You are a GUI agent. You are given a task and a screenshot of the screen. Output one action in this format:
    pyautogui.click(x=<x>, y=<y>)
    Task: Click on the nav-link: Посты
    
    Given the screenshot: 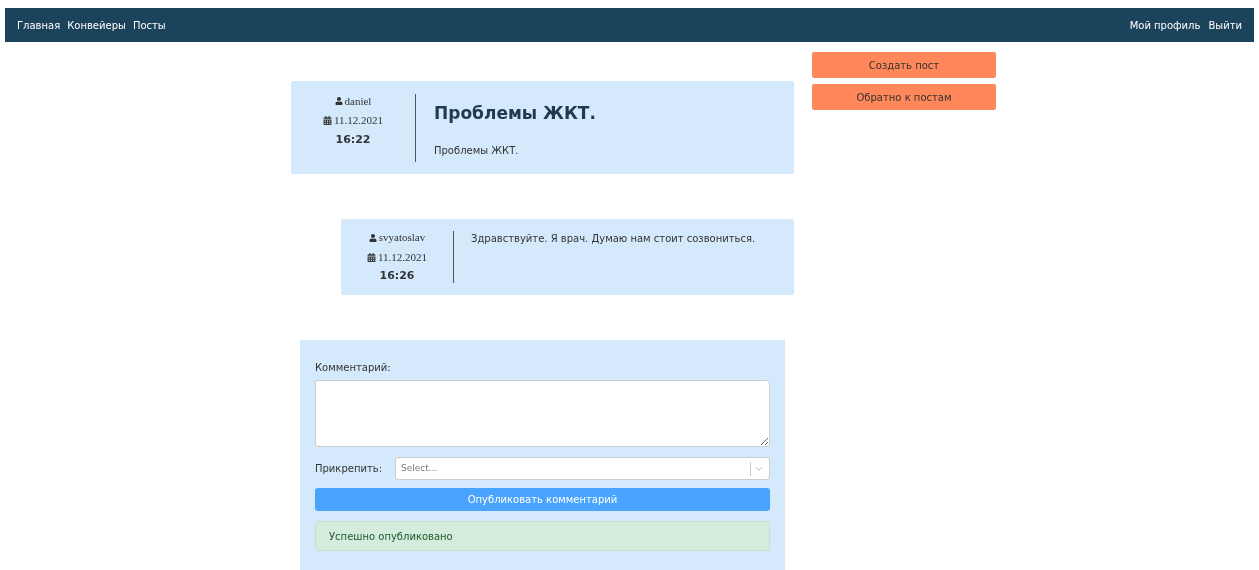 What is the action you would take?
    pyautogui.click(x=149, y=25)
    